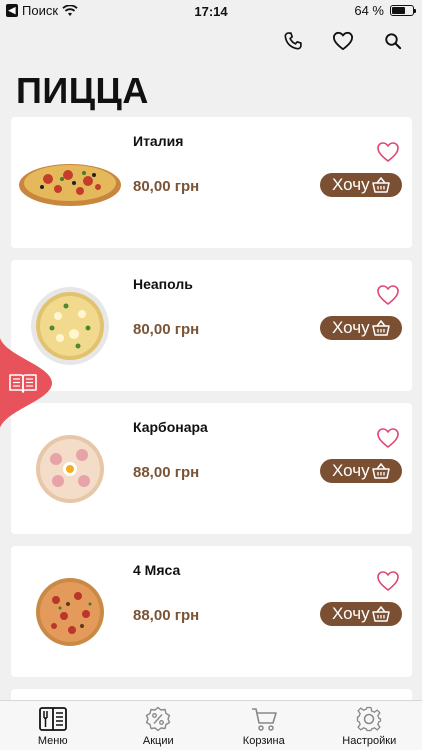  I want to click on battery-icon, so click(403, 10).